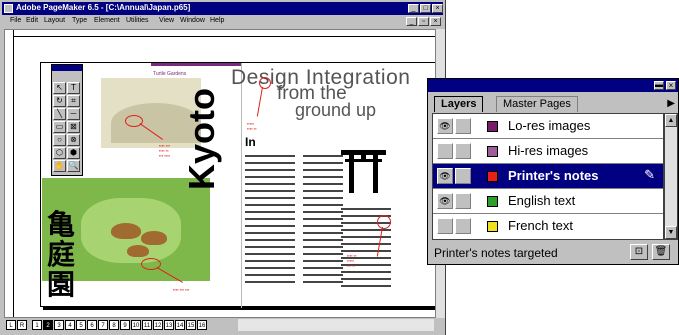 The height and width of the screenshot is (335, 679). Describe the element at coordinates (180, 325) in the screenshot. I see `page-icon-14: 14` at that location.